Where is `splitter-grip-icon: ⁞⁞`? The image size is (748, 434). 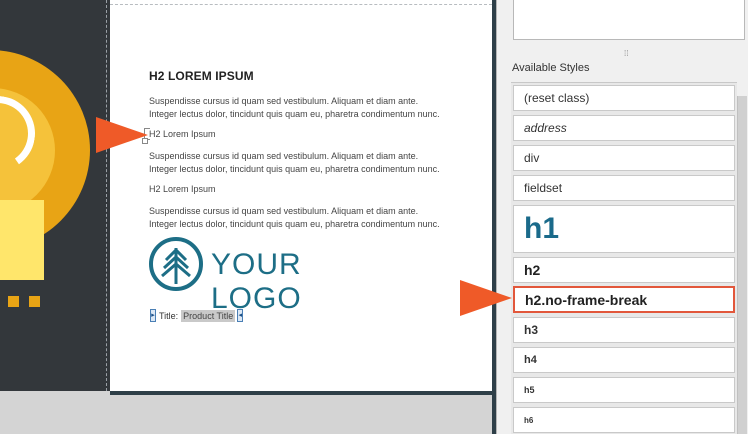 splitter-grip-icon: ⁞⁞ is located at coordinates (626, 53).